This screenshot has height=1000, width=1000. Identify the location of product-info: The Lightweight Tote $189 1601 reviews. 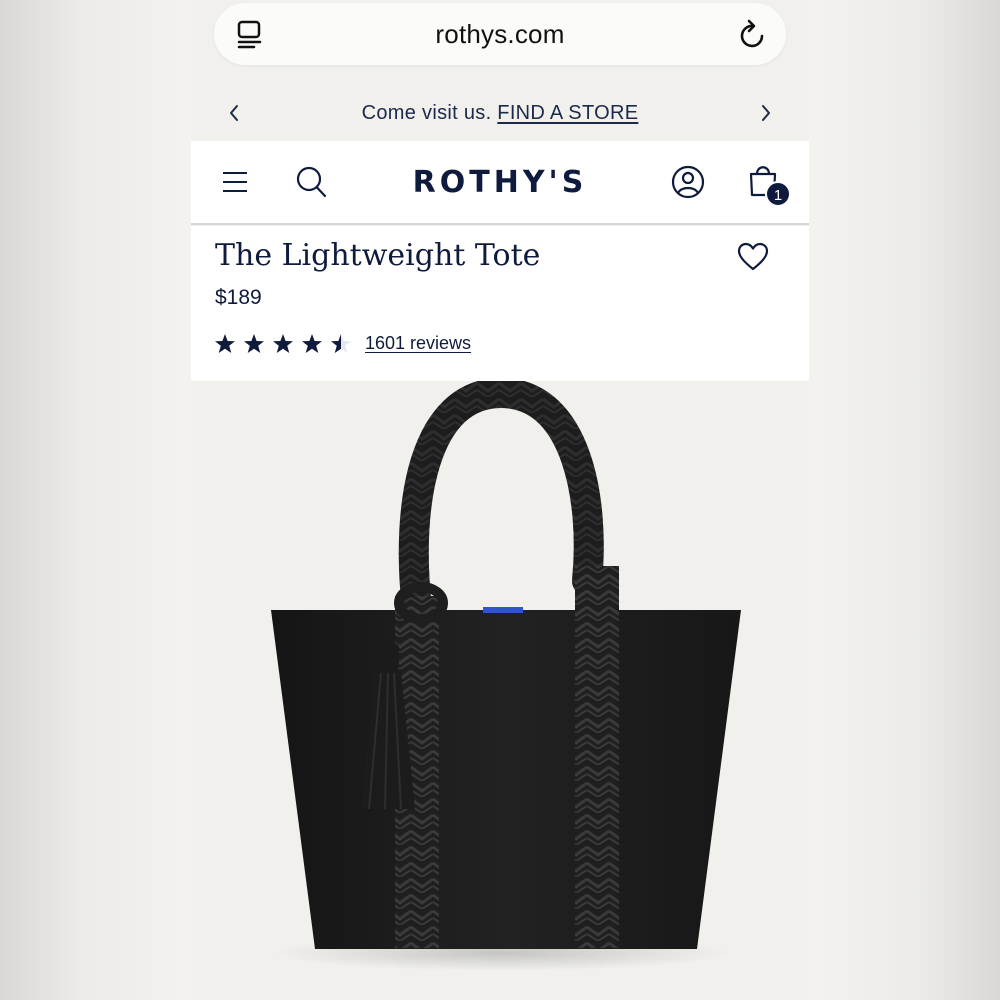
(500, 303).